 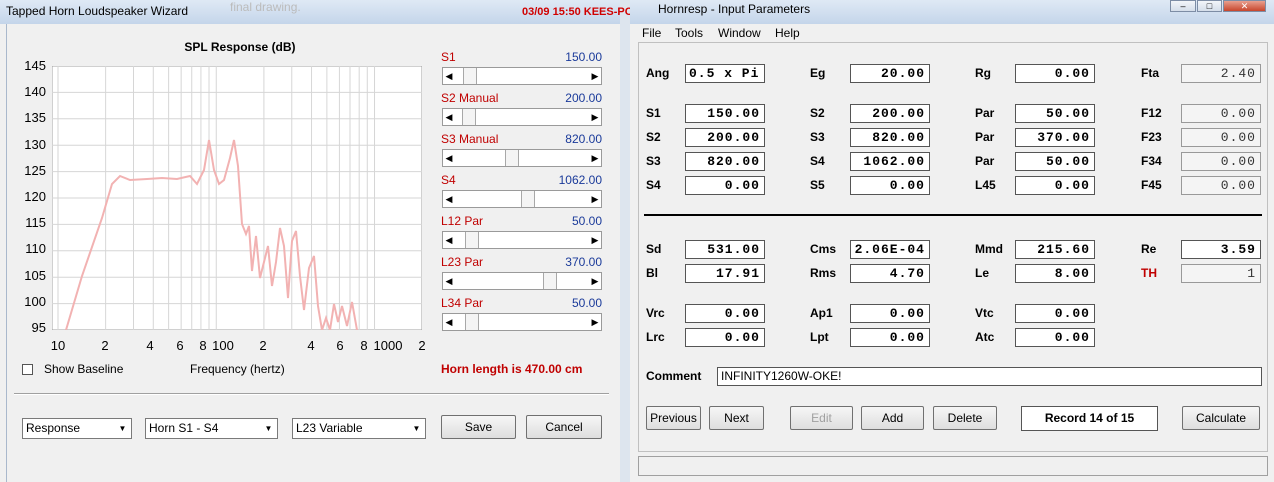 What do you see at coordinates (892, 418) in the screenshot?
I see `add-button: Add` at bounding box center [892, 418].